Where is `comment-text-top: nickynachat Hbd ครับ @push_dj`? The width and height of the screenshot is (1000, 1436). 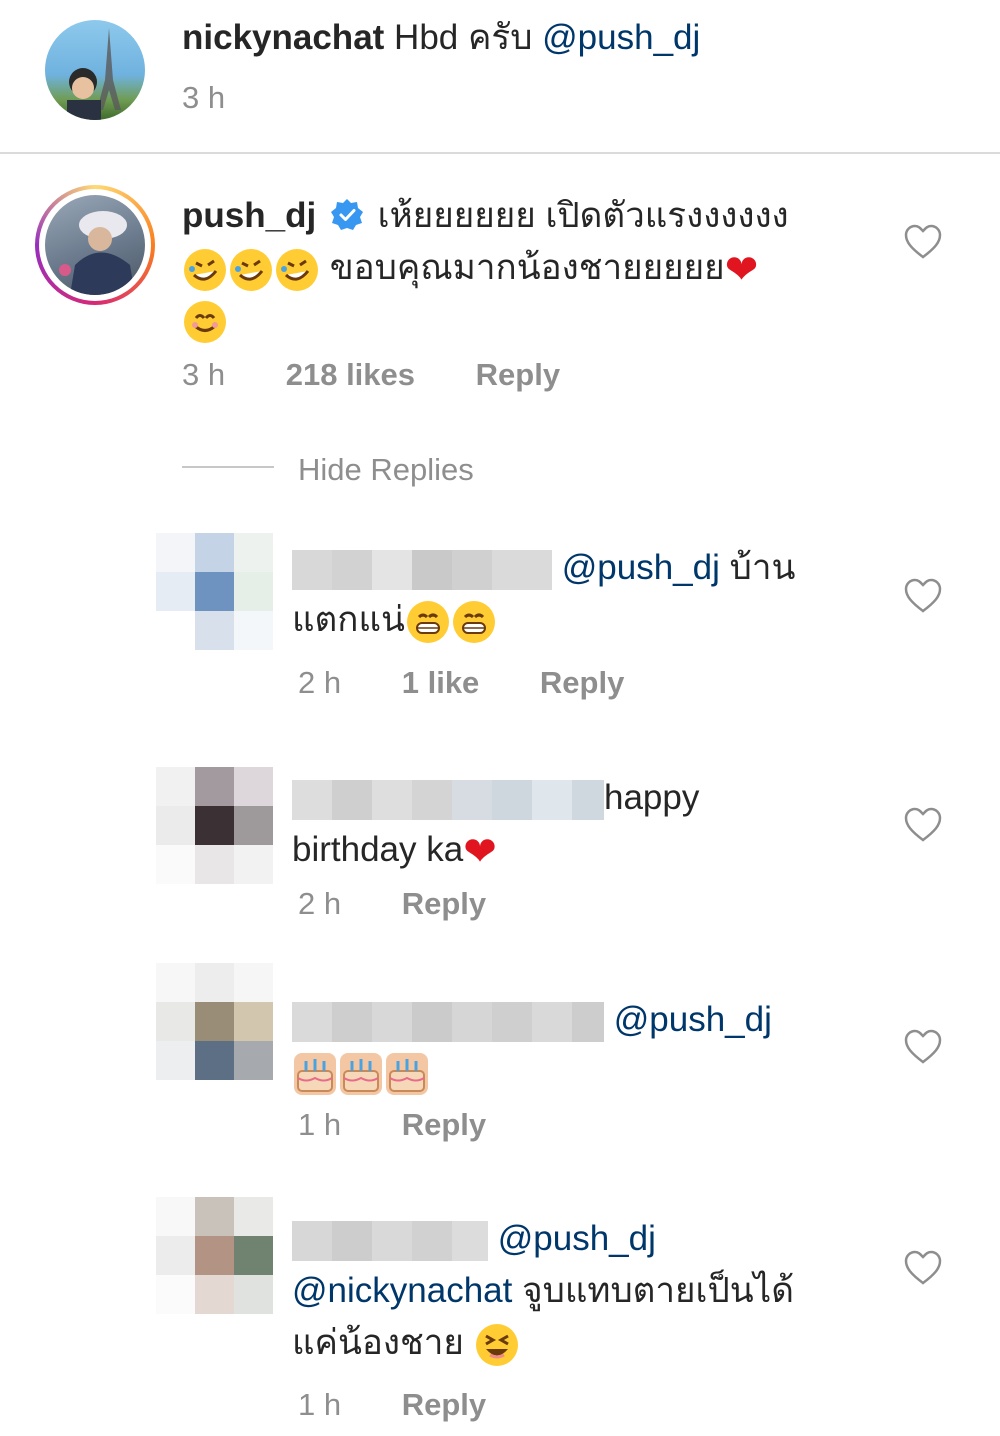 comment-text-top: nickynachat Hbd ครับ @push_dj is located at coordinates (562, 38).